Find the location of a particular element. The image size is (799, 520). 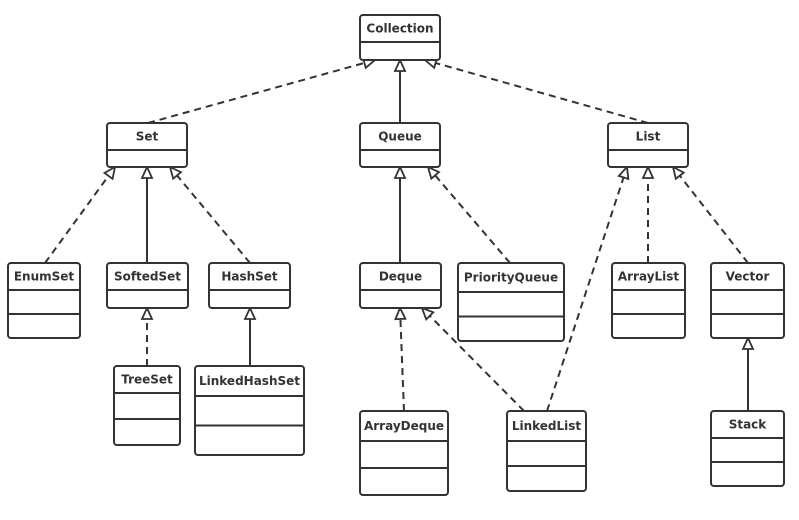

class-name: Collection is located at coordinates (399, 29).